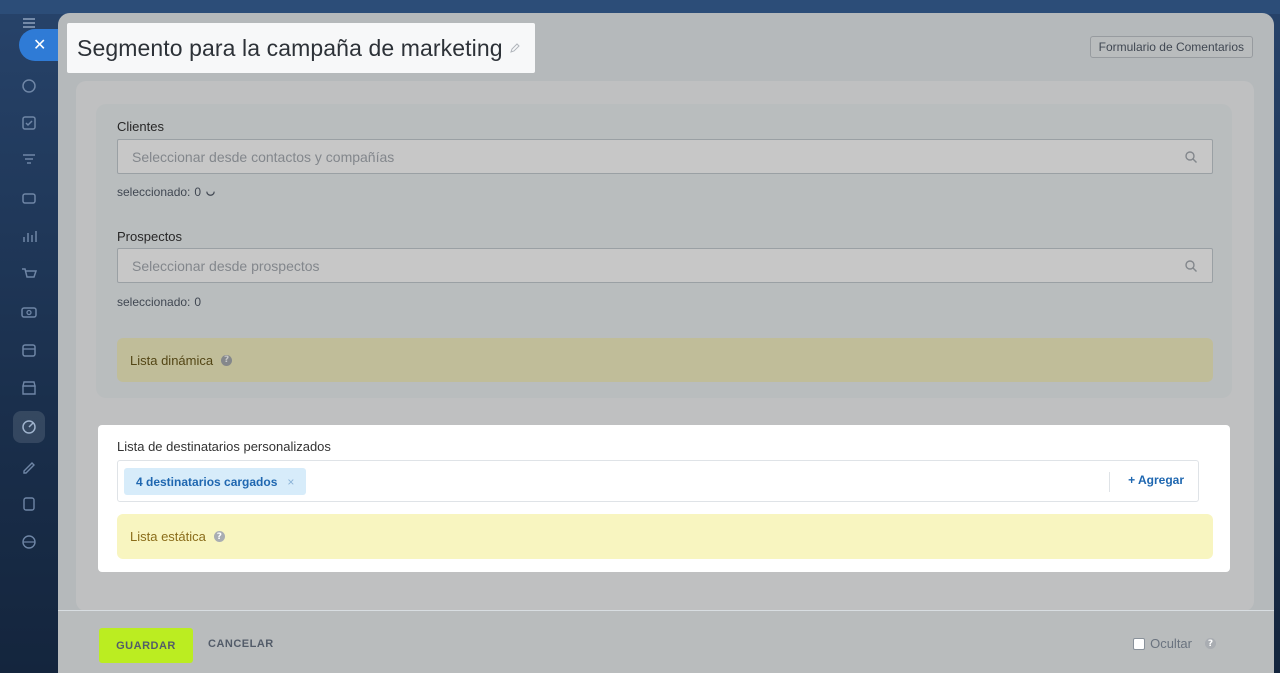 The width and height of the screenshot is (1280, 673). What do you see at coordinates (29, 504) in the screenshot?
I see `docs-icon` at bounding box center [29, 504].